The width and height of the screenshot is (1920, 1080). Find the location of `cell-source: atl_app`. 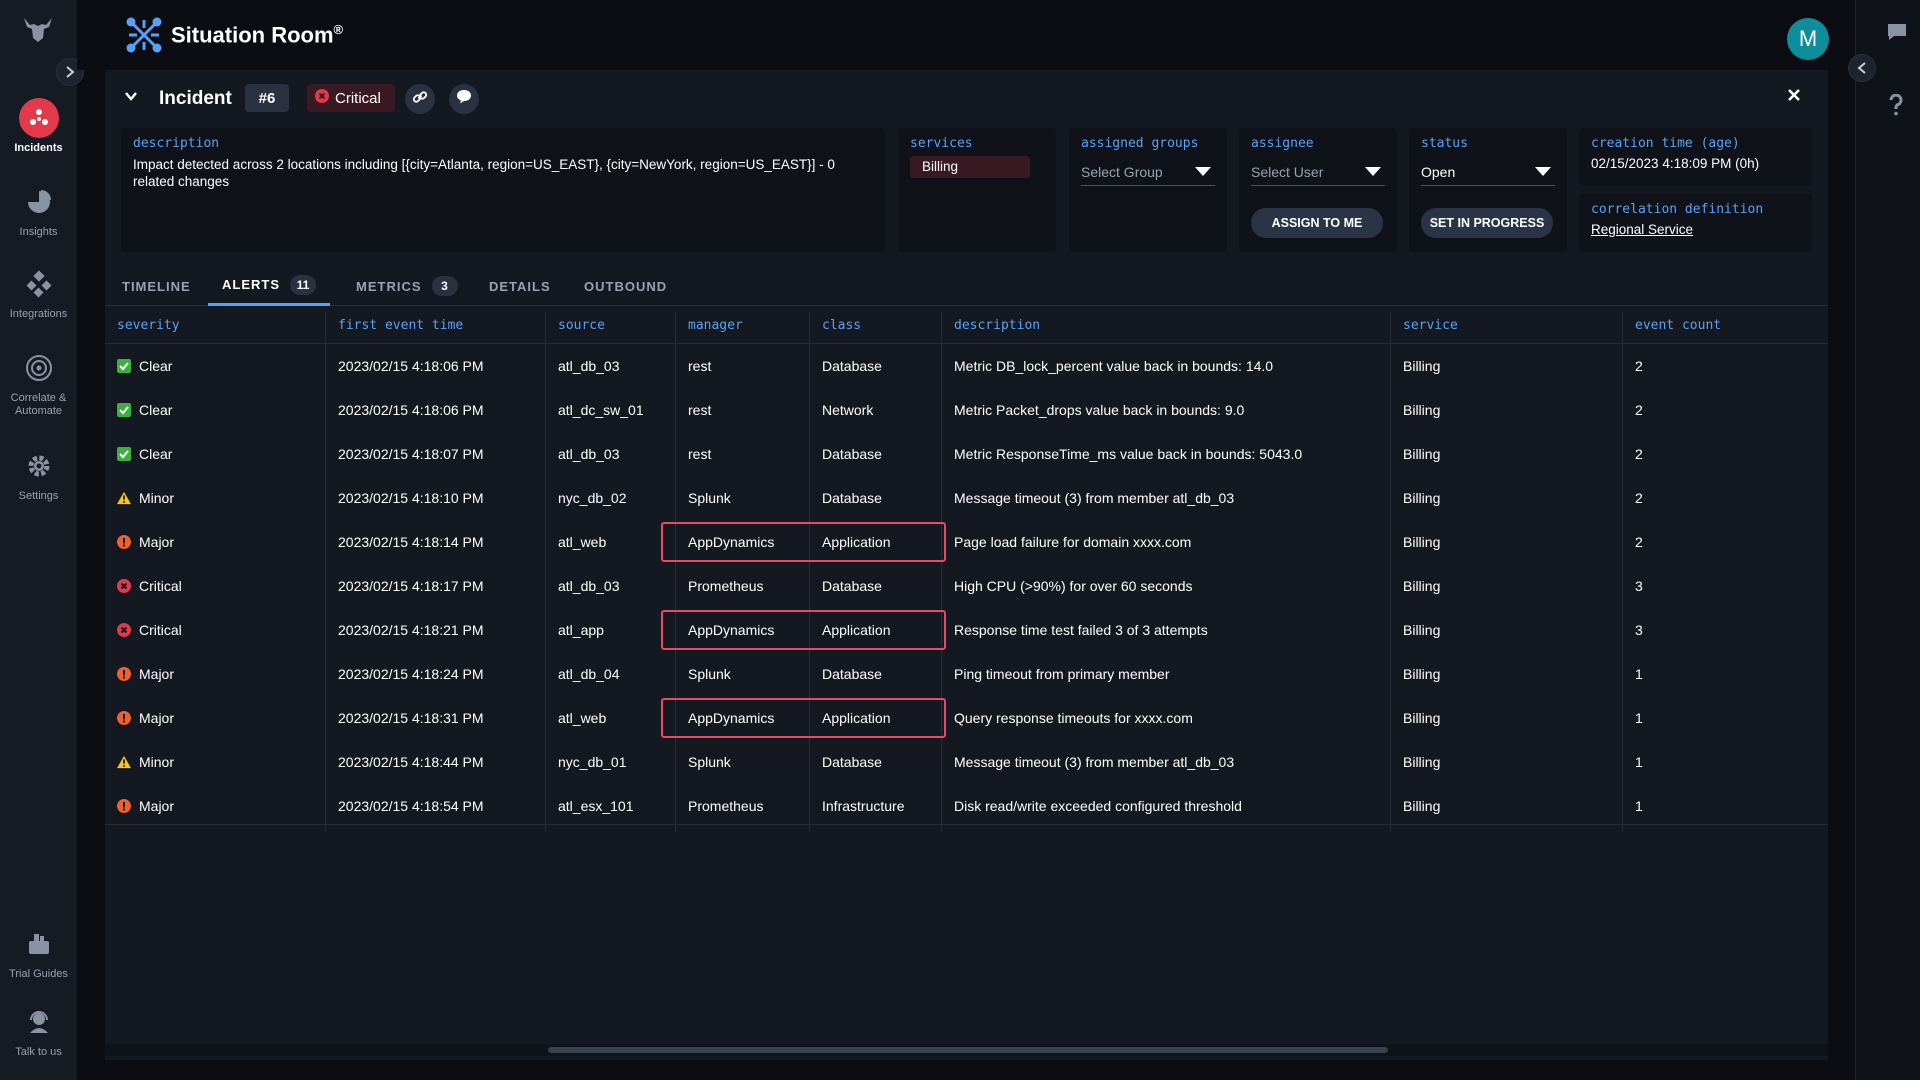

cell-source: atl_app is located at coordinates (581, 630).